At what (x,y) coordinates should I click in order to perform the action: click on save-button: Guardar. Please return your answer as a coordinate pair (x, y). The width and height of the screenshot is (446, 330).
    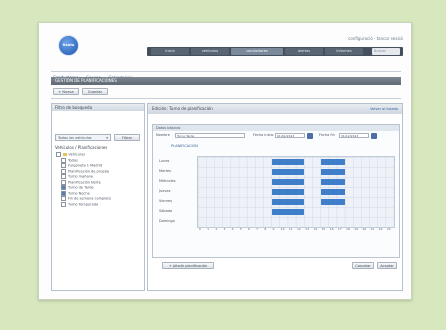
    Looking at the image, I should click on (95, 91).